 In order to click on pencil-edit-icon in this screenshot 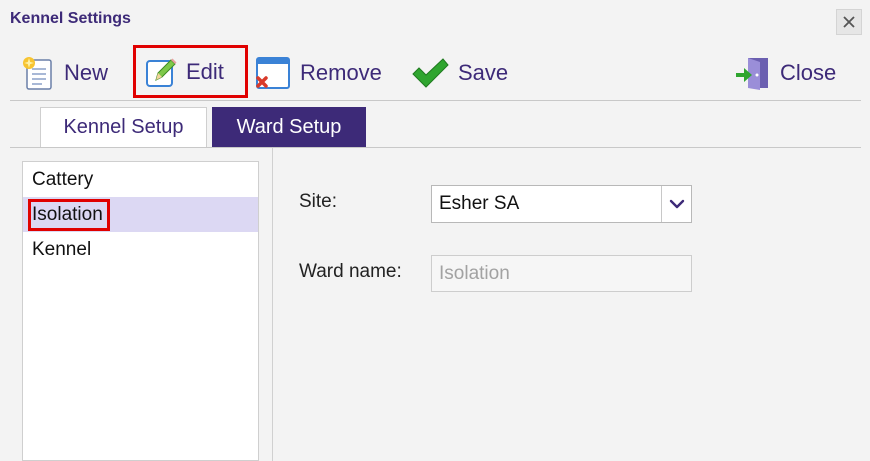, I will do `click(161, 72)`.